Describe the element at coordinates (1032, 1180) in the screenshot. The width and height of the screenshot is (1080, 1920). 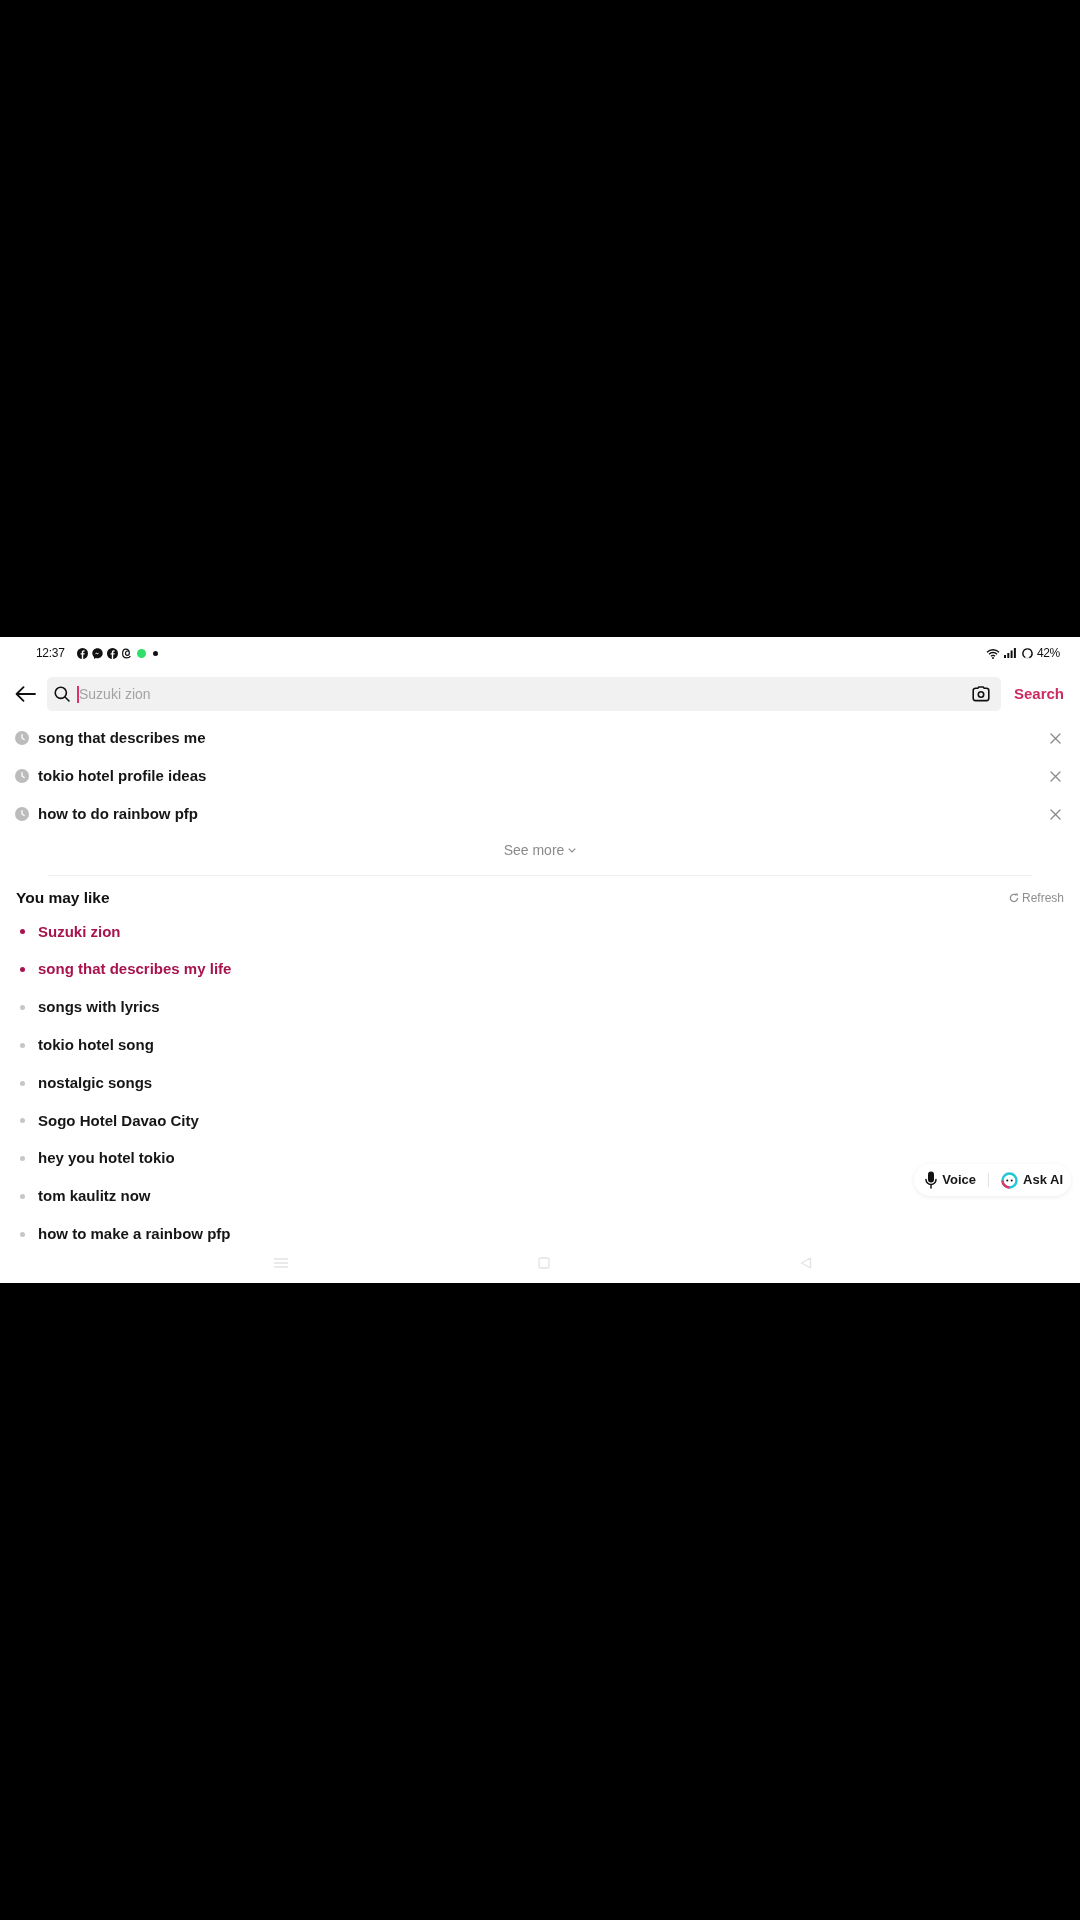
I see `ask-ai-button: Ask AI` at that location.